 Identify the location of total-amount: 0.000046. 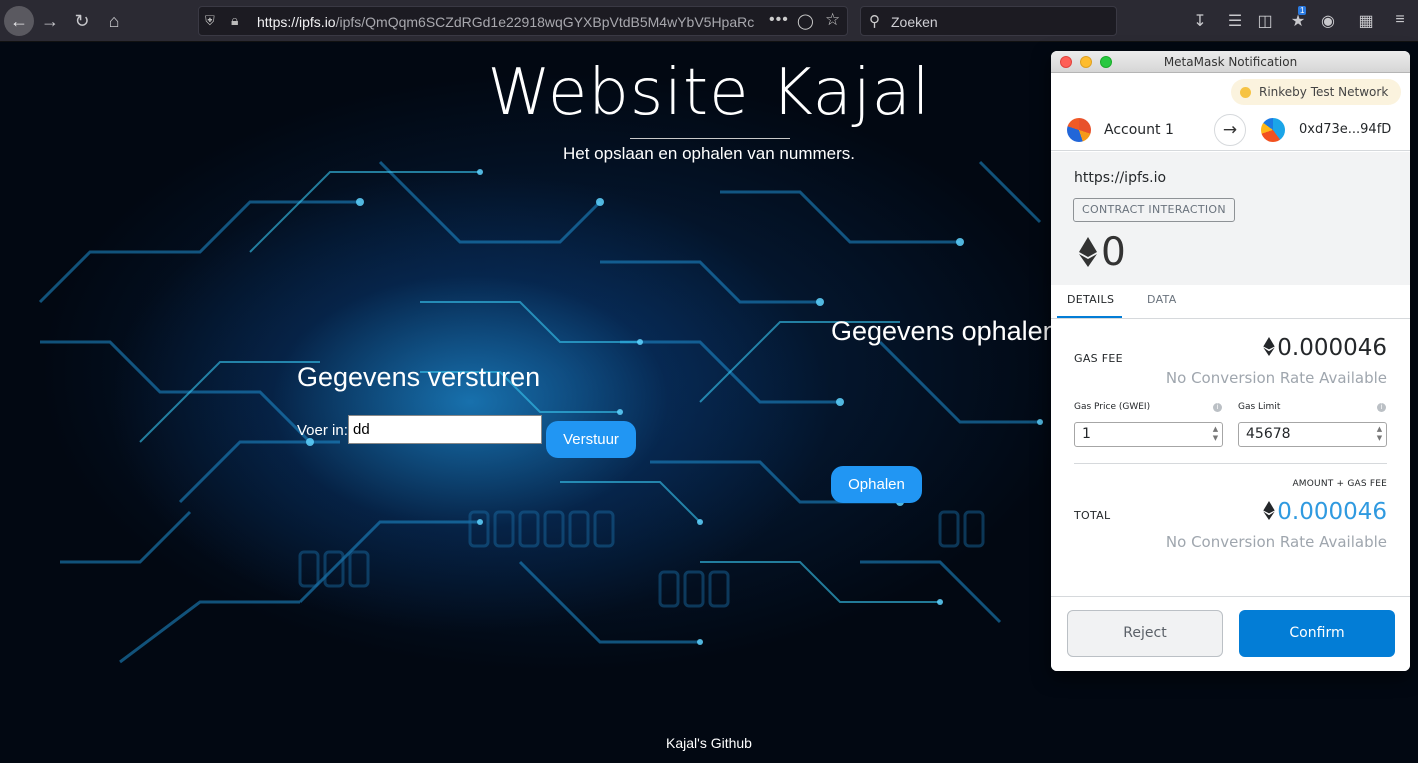
(1325, 512).